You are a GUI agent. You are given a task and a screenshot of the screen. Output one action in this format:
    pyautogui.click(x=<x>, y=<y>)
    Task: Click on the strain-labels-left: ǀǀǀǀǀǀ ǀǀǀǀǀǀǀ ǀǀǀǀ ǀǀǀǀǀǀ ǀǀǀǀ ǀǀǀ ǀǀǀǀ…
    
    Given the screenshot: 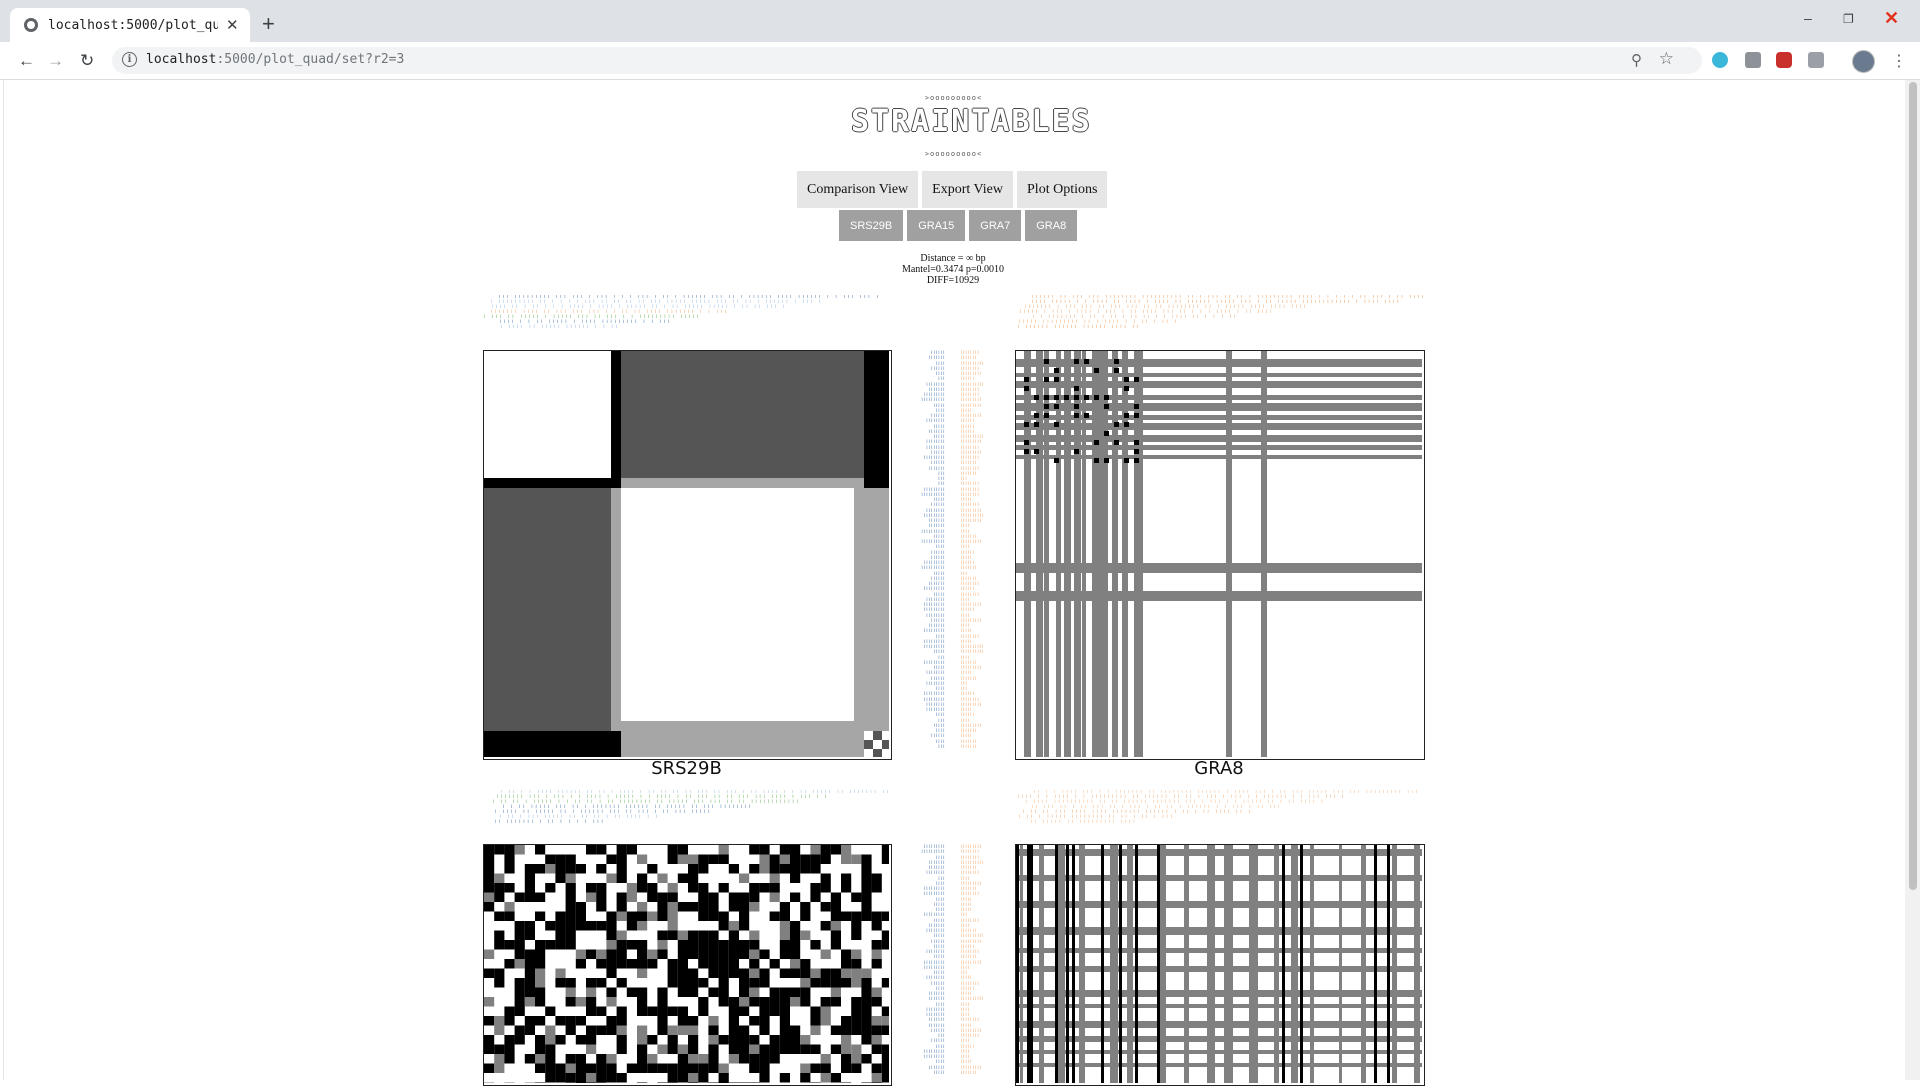 What is the action you would take?
    pyautogui.click(x=932, y=549)
    